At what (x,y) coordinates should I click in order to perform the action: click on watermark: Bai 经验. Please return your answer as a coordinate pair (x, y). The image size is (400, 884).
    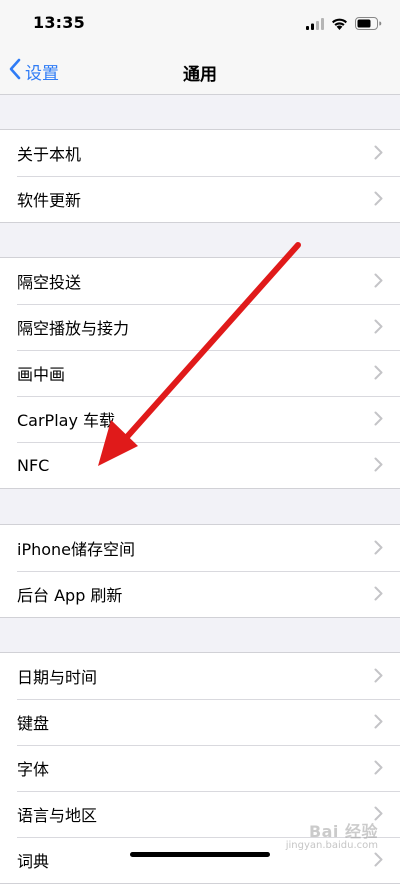
    Looking at the image, I should click on (343, 831).